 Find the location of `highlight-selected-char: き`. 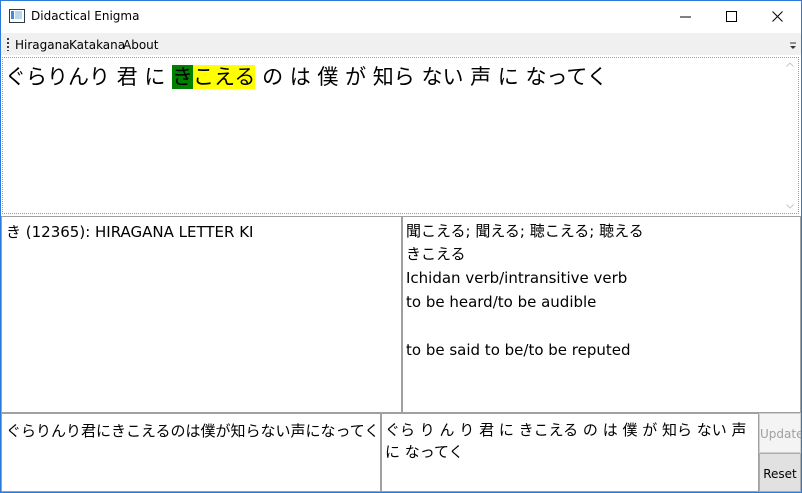

highlight-selected-char: き is located at coordinates (183, 77).